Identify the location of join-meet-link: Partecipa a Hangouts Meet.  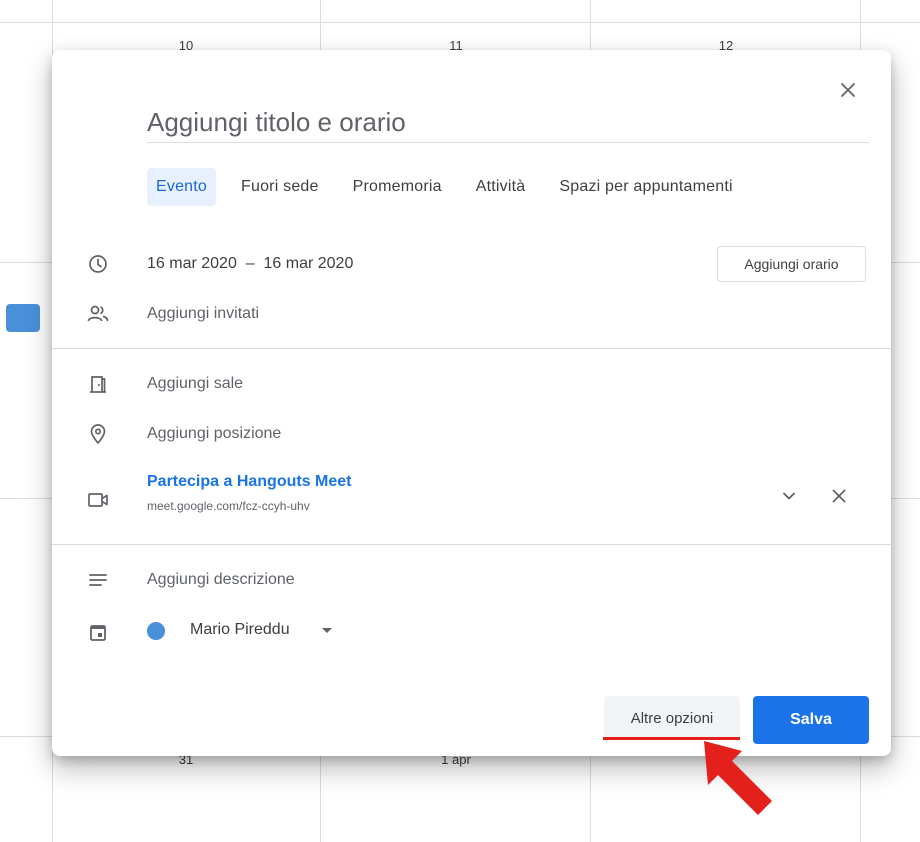
(249, 482).